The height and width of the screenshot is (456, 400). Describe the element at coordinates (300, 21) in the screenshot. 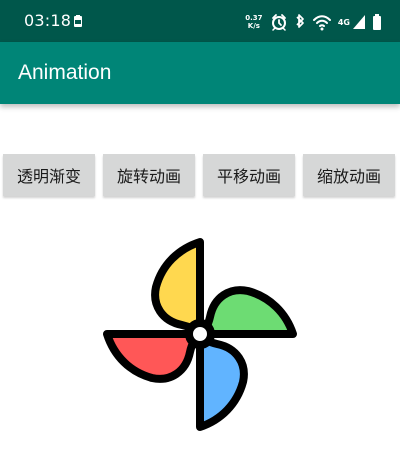

I see `bluetooth-icon` at that location.